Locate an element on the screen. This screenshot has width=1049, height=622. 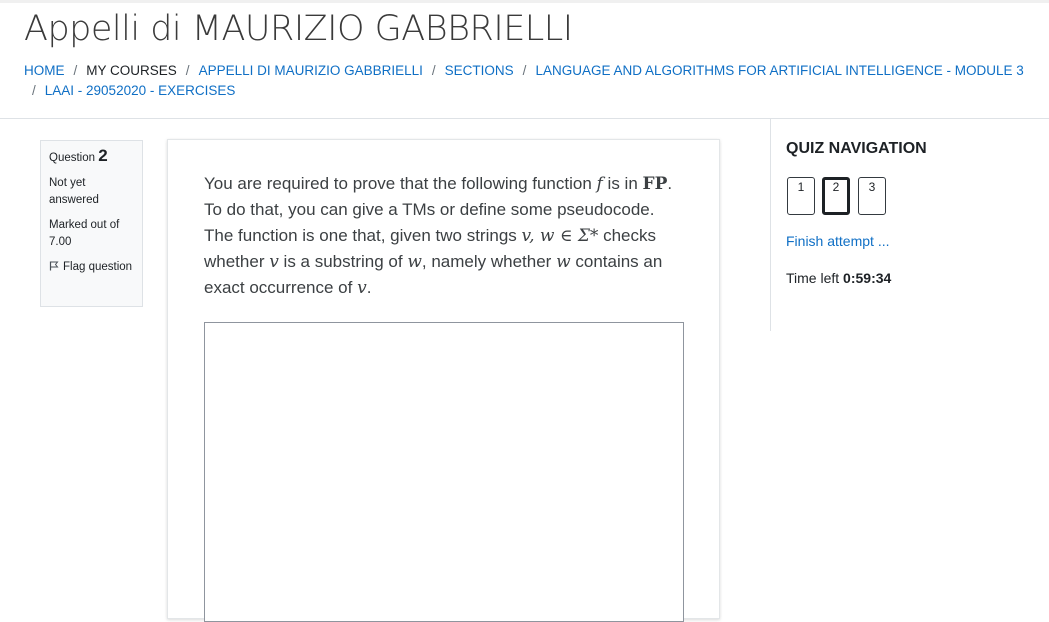
header-divider is located at coordinates (524, 118).